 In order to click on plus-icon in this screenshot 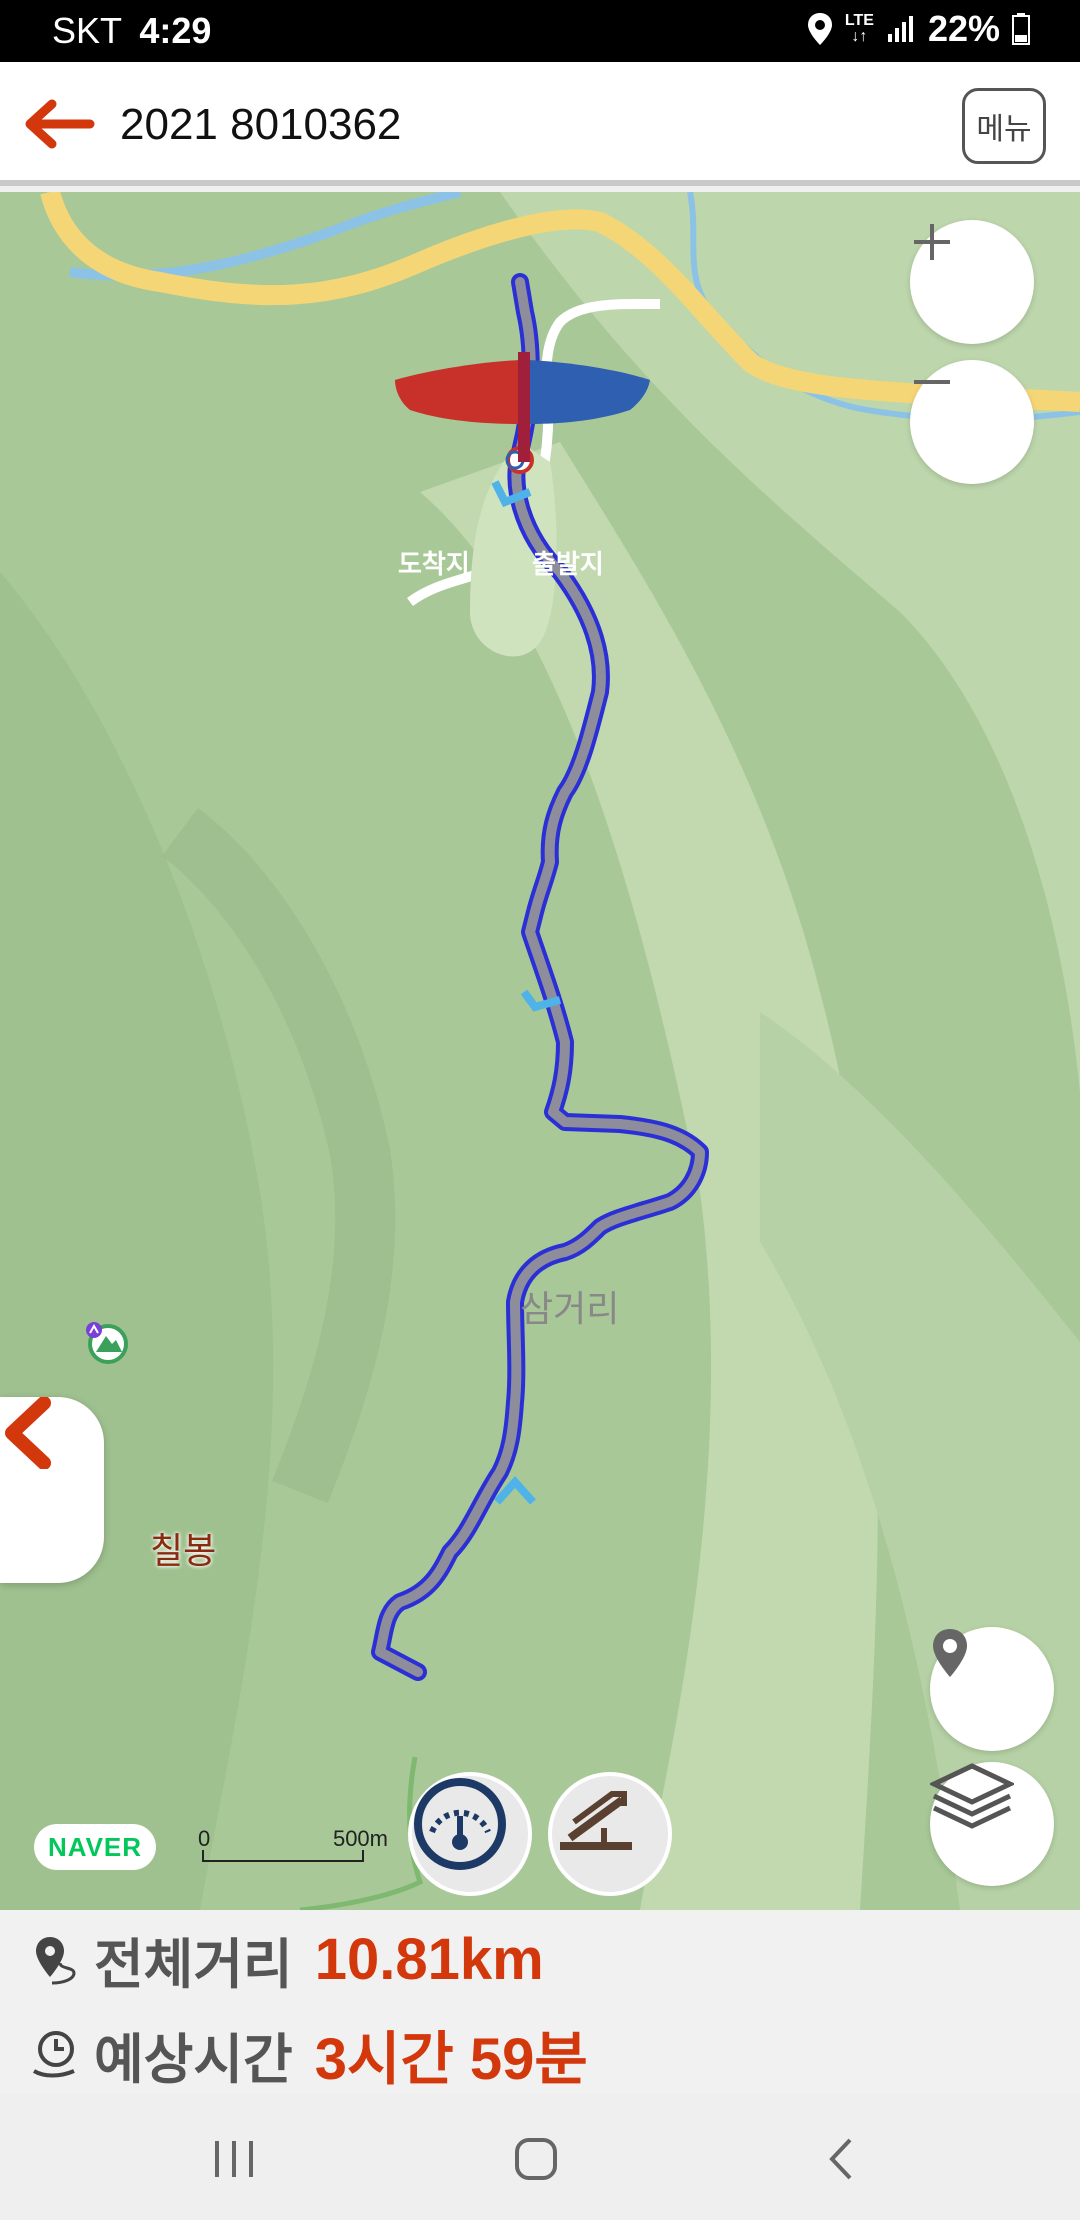, I will do `click(932, 242)`.